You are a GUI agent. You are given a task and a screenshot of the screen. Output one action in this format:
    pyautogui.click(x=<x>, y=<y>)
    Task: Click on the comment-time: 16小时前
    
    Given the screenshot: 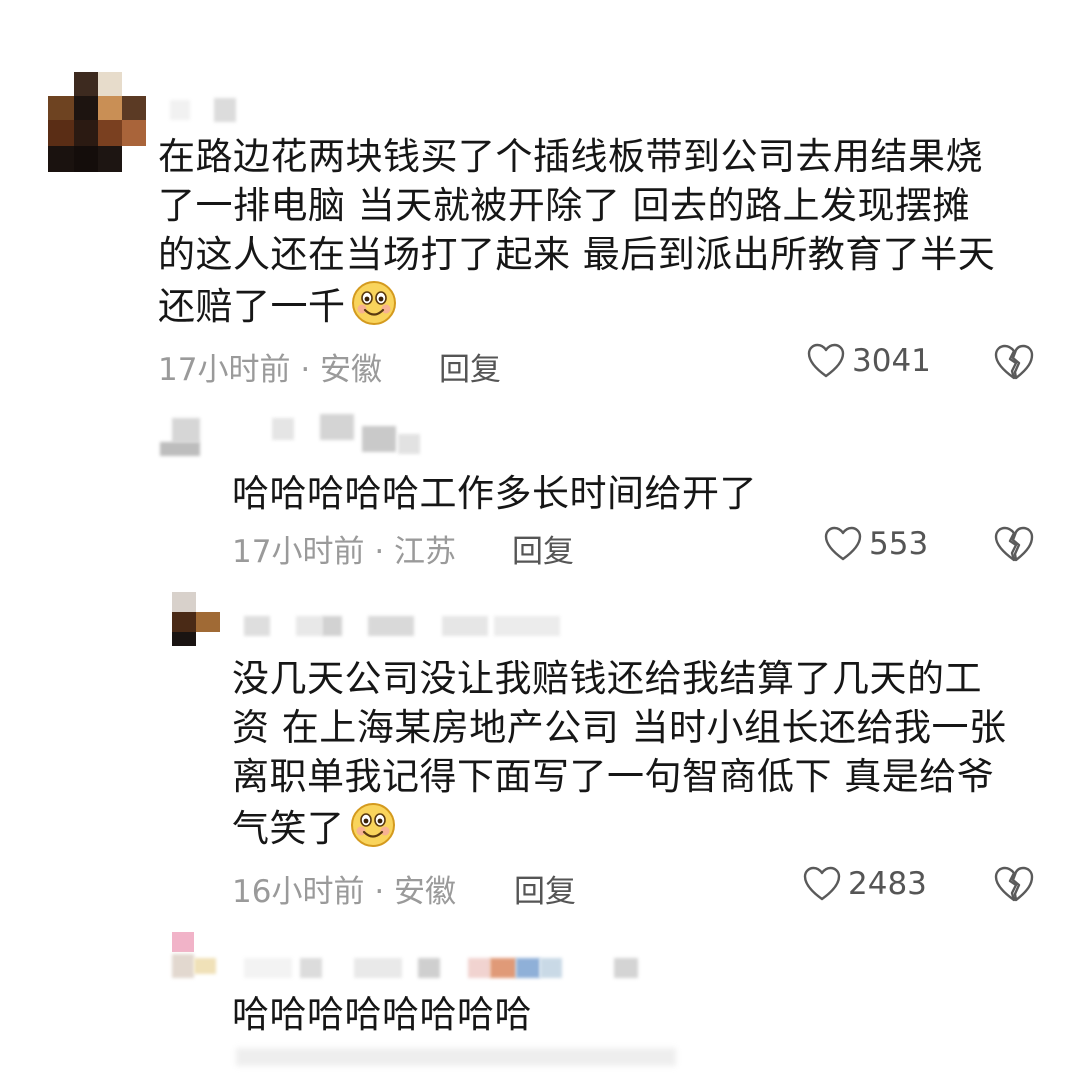 What is the action you would take?
    pyautogui.click(x=298, y=892)
    